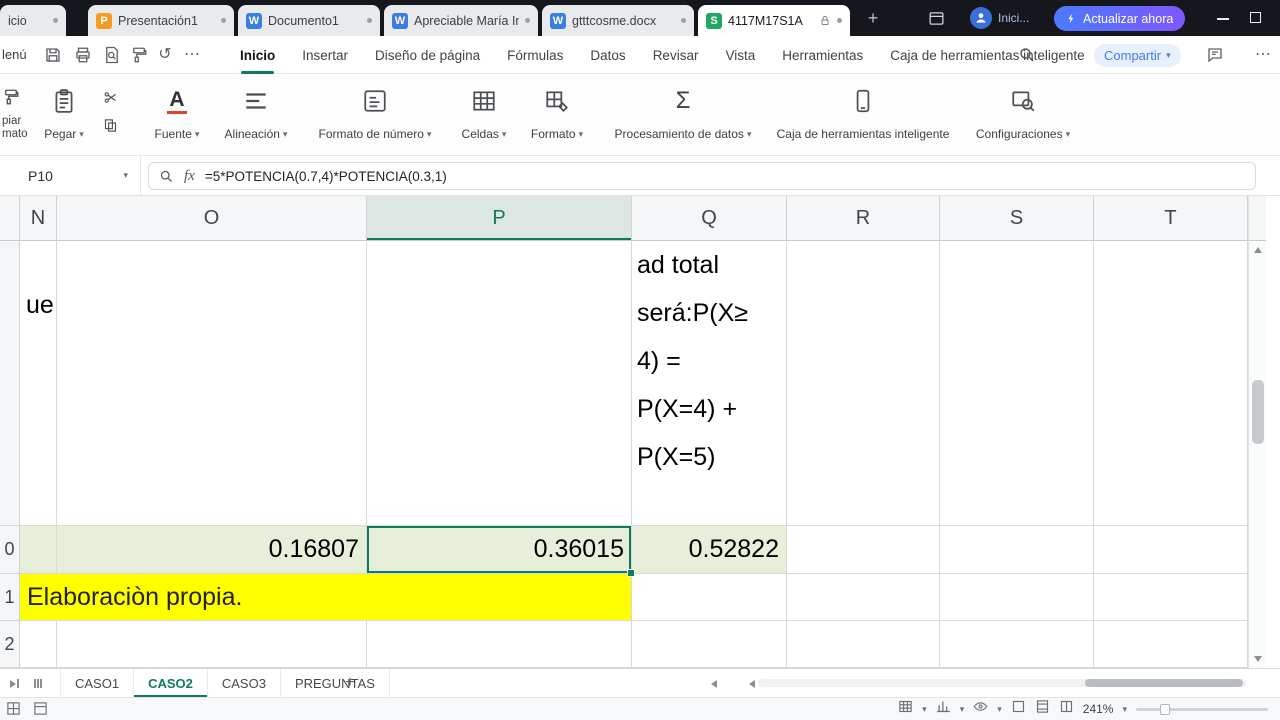 Image resolution: width=1280 pixels, height=720 pixels. Describe the element at coordinates (709, 218) in the screenshot. I see `column-header-q: Q` at that location.